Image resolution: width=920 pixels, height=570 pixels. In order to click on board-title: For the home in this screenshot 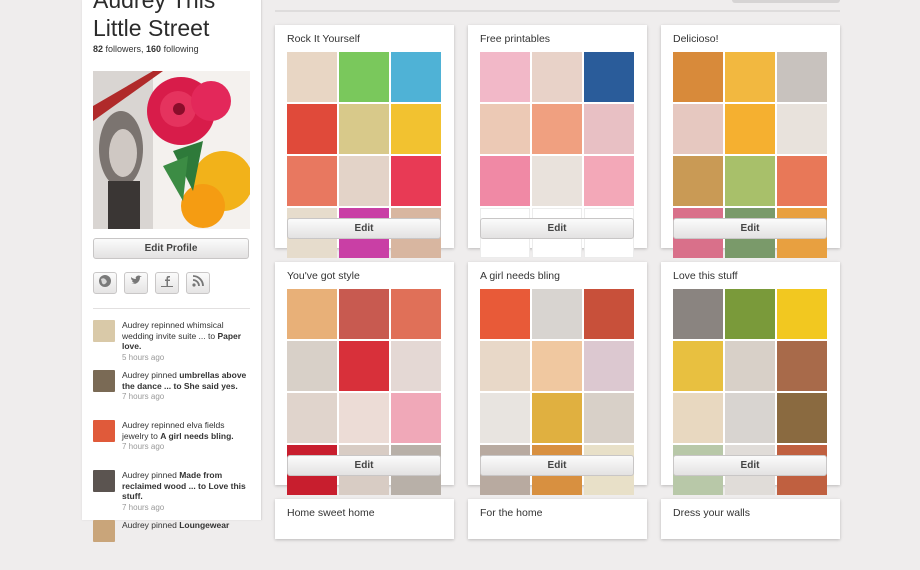, I will do `click(511, 513)`.